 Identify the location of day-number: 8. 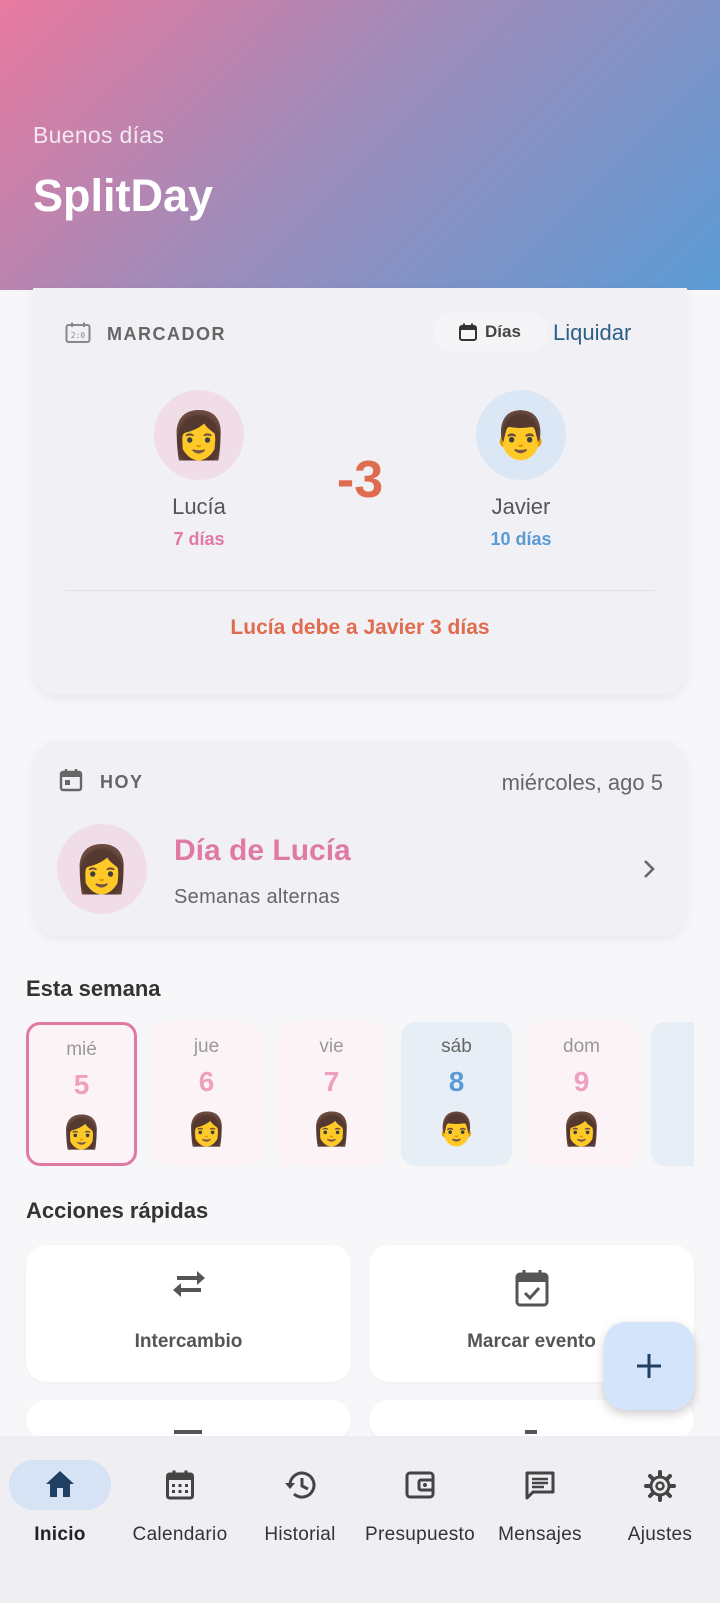
(456, 1081).